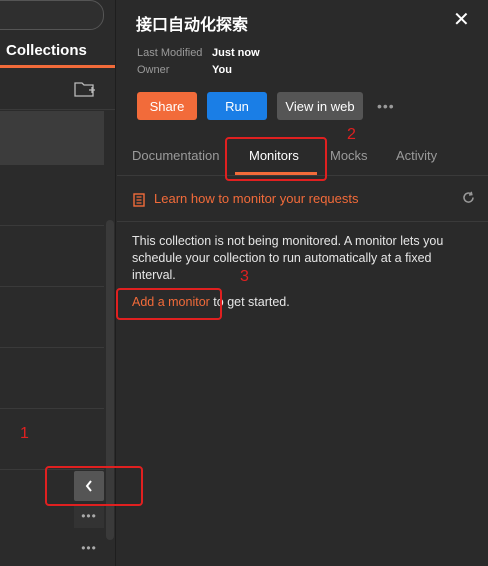  Describe the element at coordinates (52, 15) in the screenshot. I see `sidebar-search-input` at that location.